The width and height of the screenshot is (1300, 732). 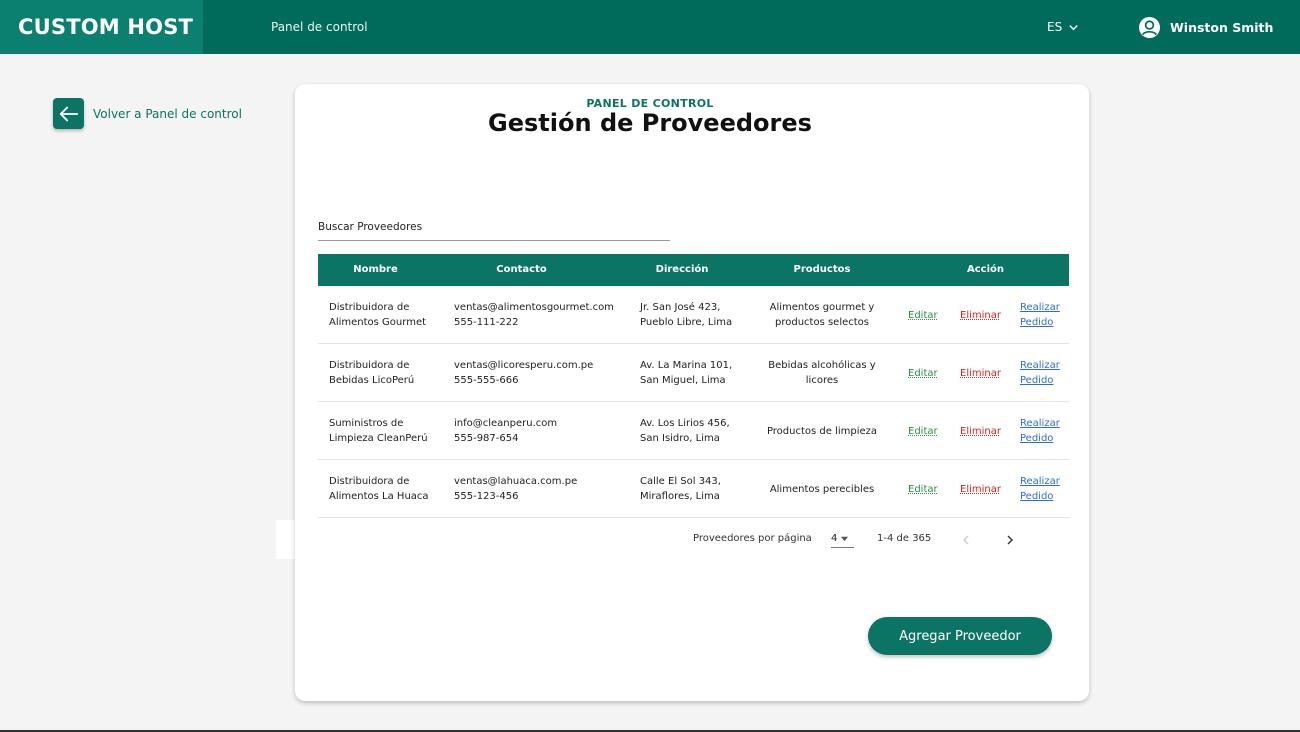 What do you see at coordinates (960, 636) in the screenshot?
I see `add-supplier-button: Agregar Proveedor` at bounding box center [960, 636].